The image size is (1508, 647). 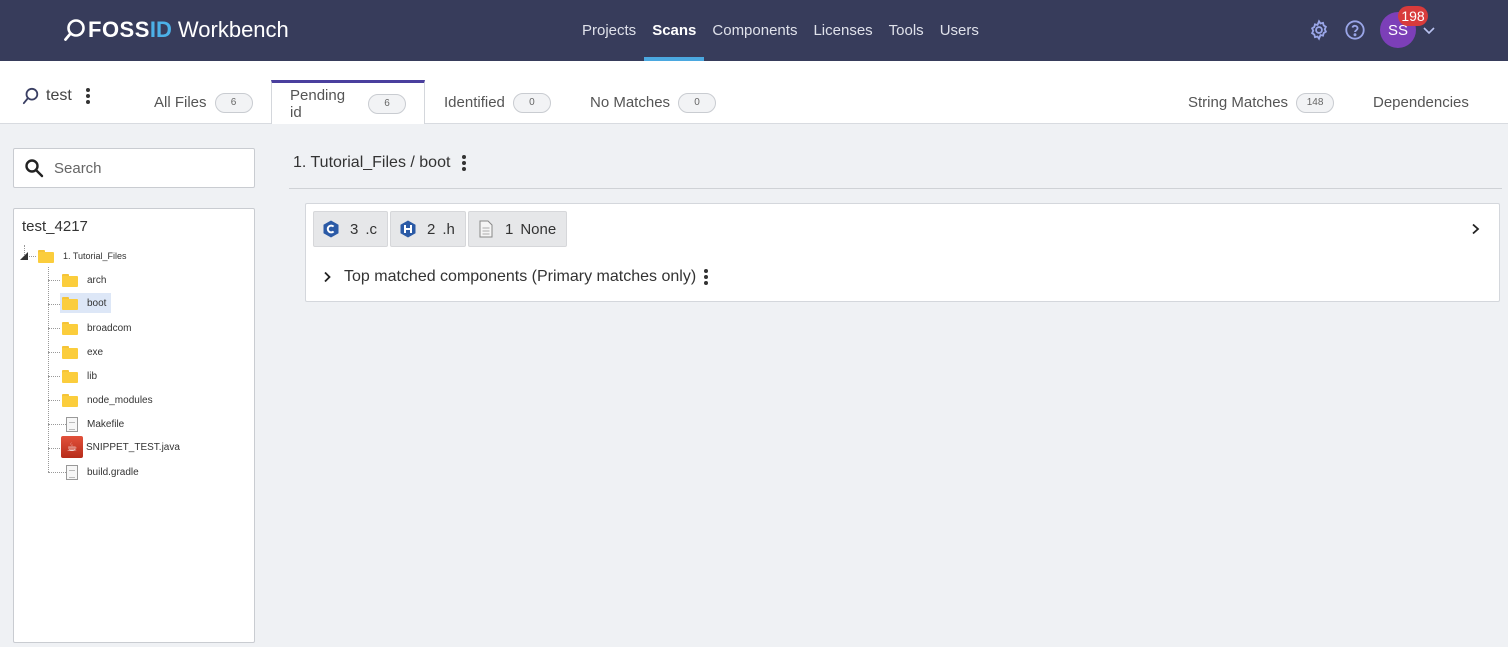 What do you see at coordinates (371, 229) in the screenshot?
I see `extension-name: .c` at bounding box center [371, 229].